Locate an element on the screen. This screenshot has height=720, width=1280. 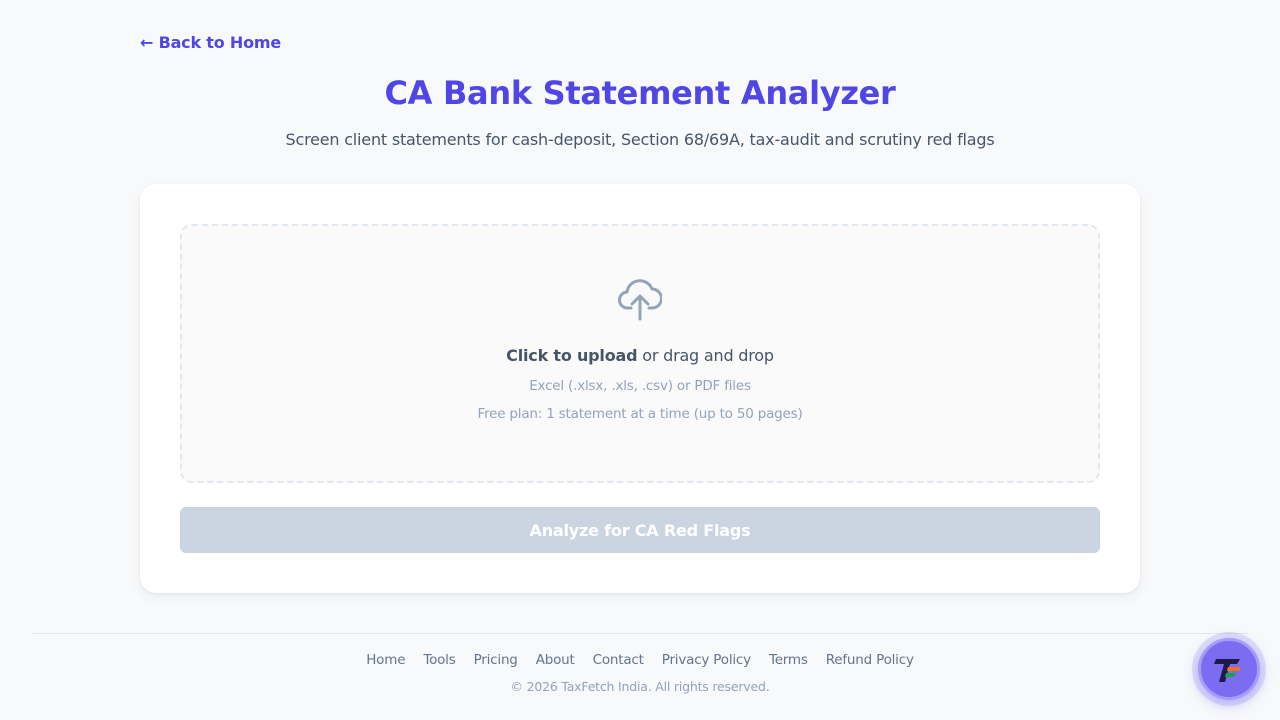
footer-link-privacy-policy: Privacy Policy is located at coordinates (706, 660).